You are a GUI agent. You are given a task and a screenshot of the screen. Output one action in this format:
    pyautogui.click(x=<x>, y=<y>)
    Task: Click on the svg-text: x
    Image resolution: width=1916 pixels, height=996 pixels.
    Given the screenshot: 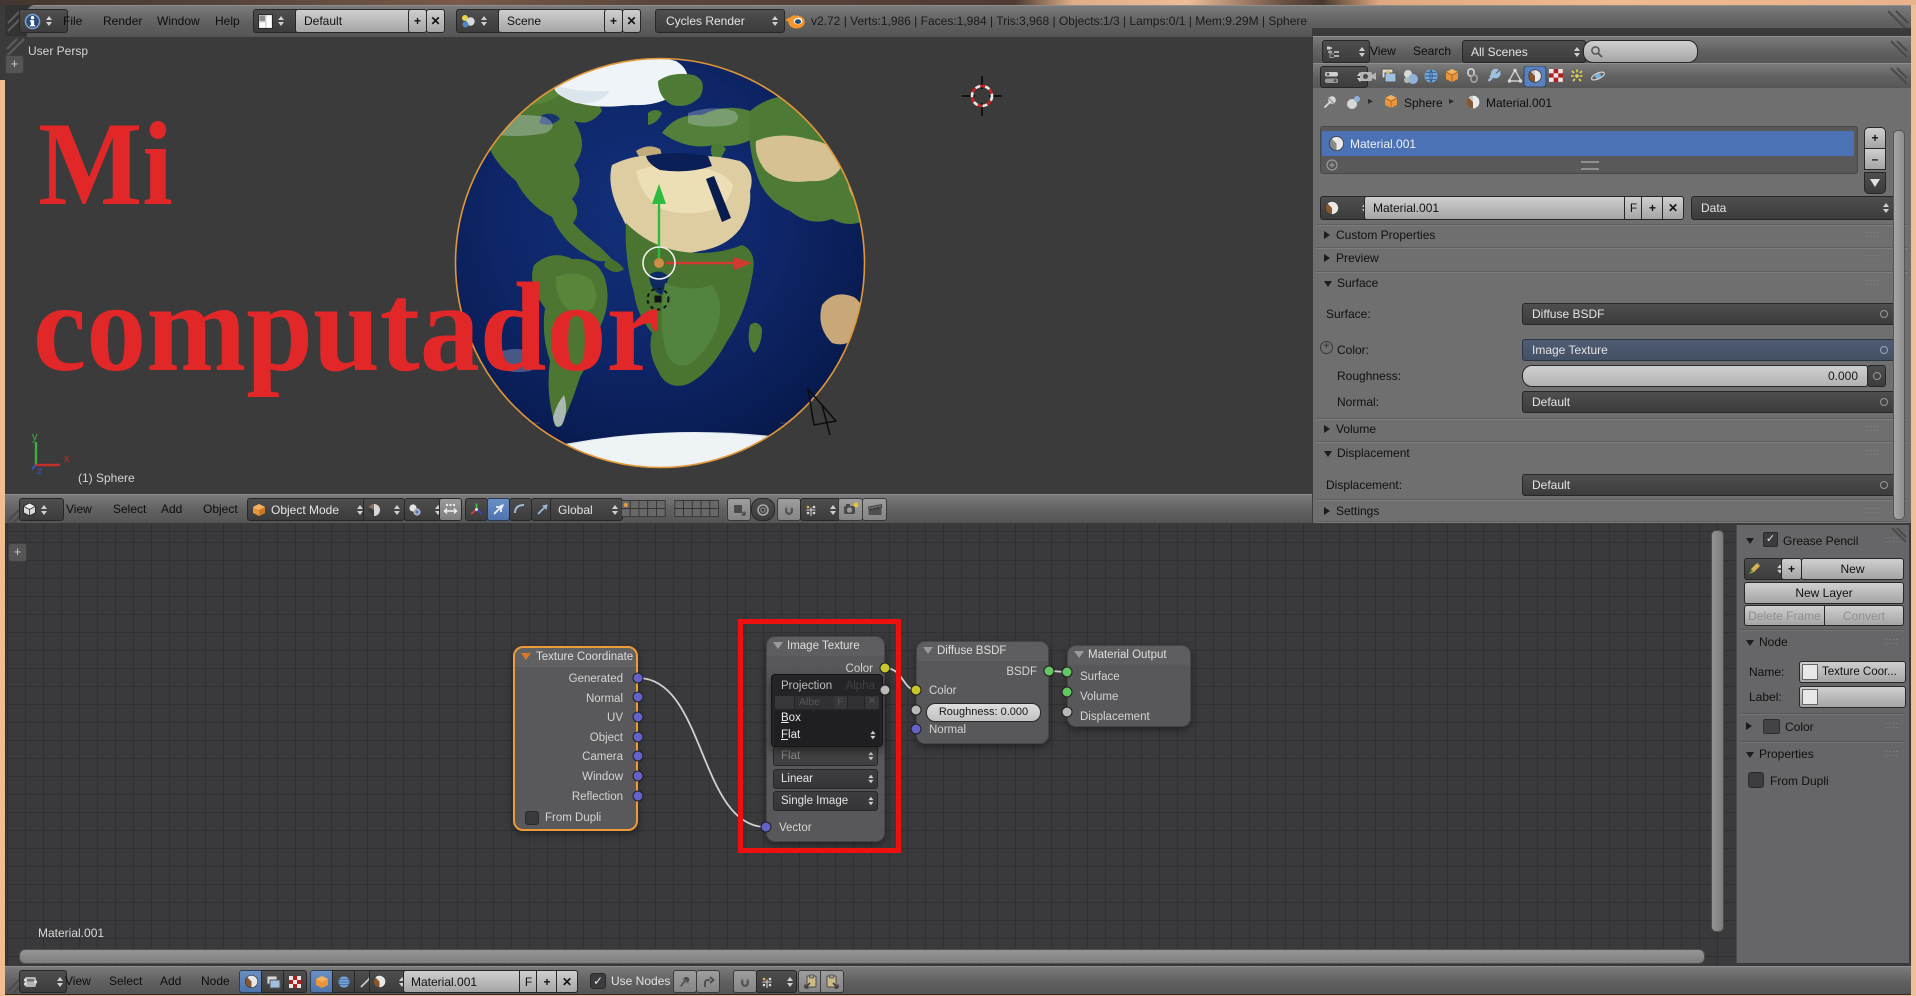 What is the action you would take?
    pyautogui.click(x=67, y=459)
    